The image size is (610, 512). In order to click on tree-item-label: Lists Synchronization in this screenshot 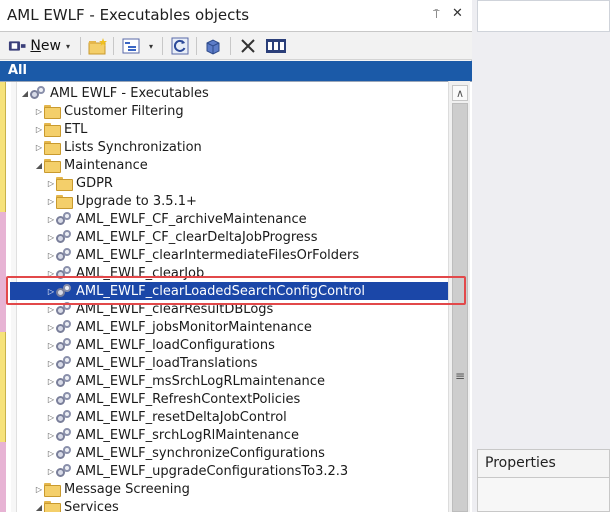, I will do `click(133, 147)`.